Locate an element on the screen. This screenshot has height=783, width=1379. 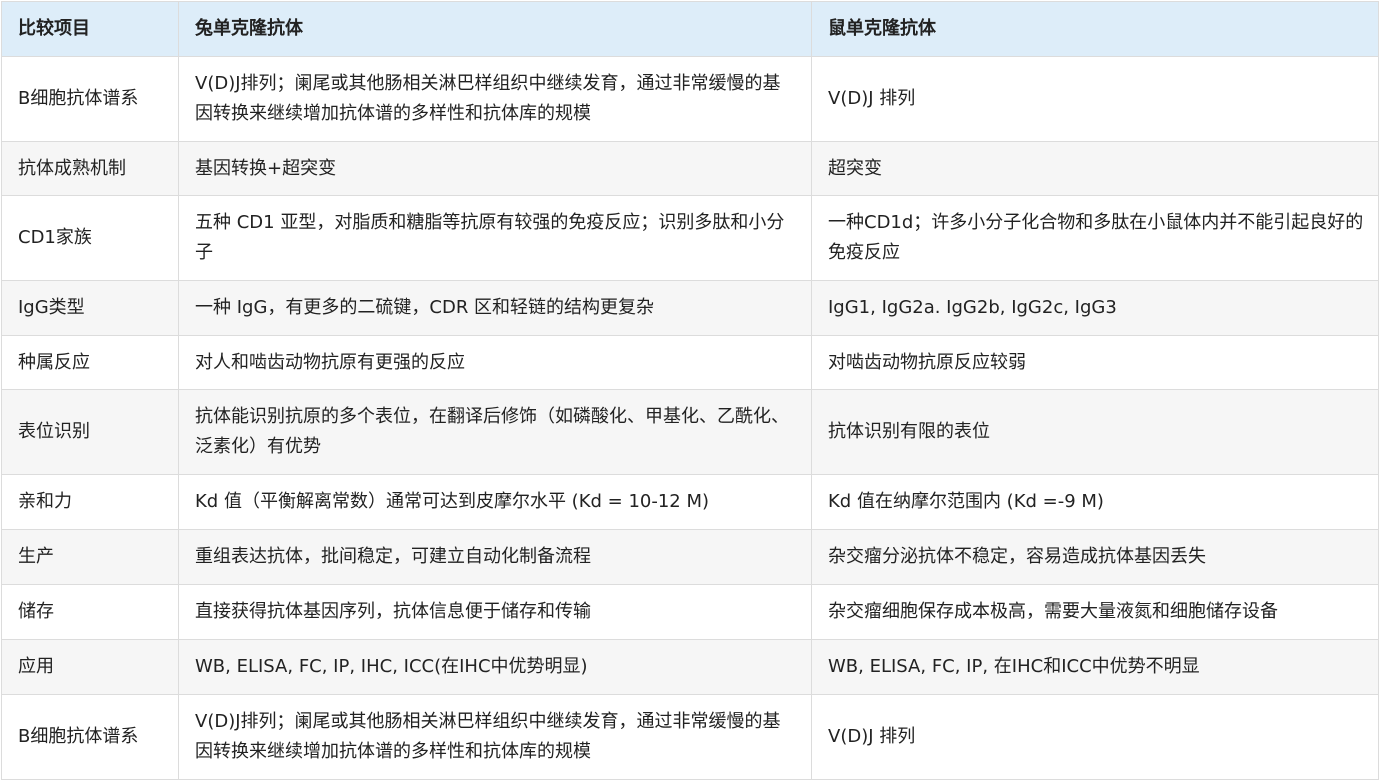
cell-item: 应用 is located at coordinates (90, 667).